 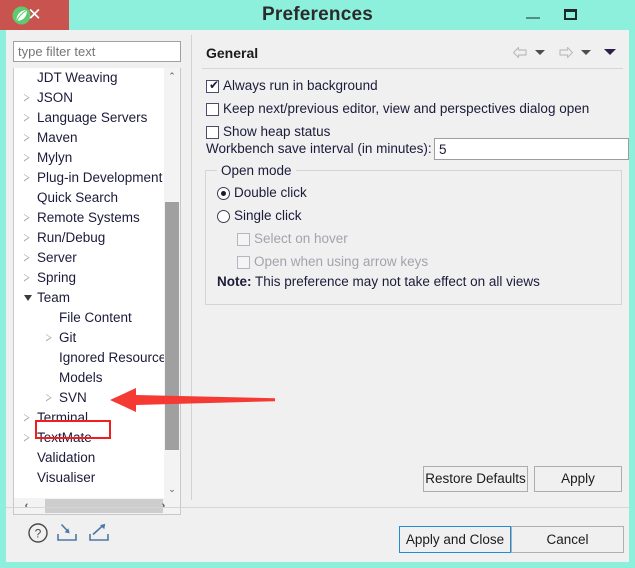 What do you see at coordinates (455, 539) in the screenshot?
I see `apply-and-close-button: Apply and Close` at bounding box center [455, 539].